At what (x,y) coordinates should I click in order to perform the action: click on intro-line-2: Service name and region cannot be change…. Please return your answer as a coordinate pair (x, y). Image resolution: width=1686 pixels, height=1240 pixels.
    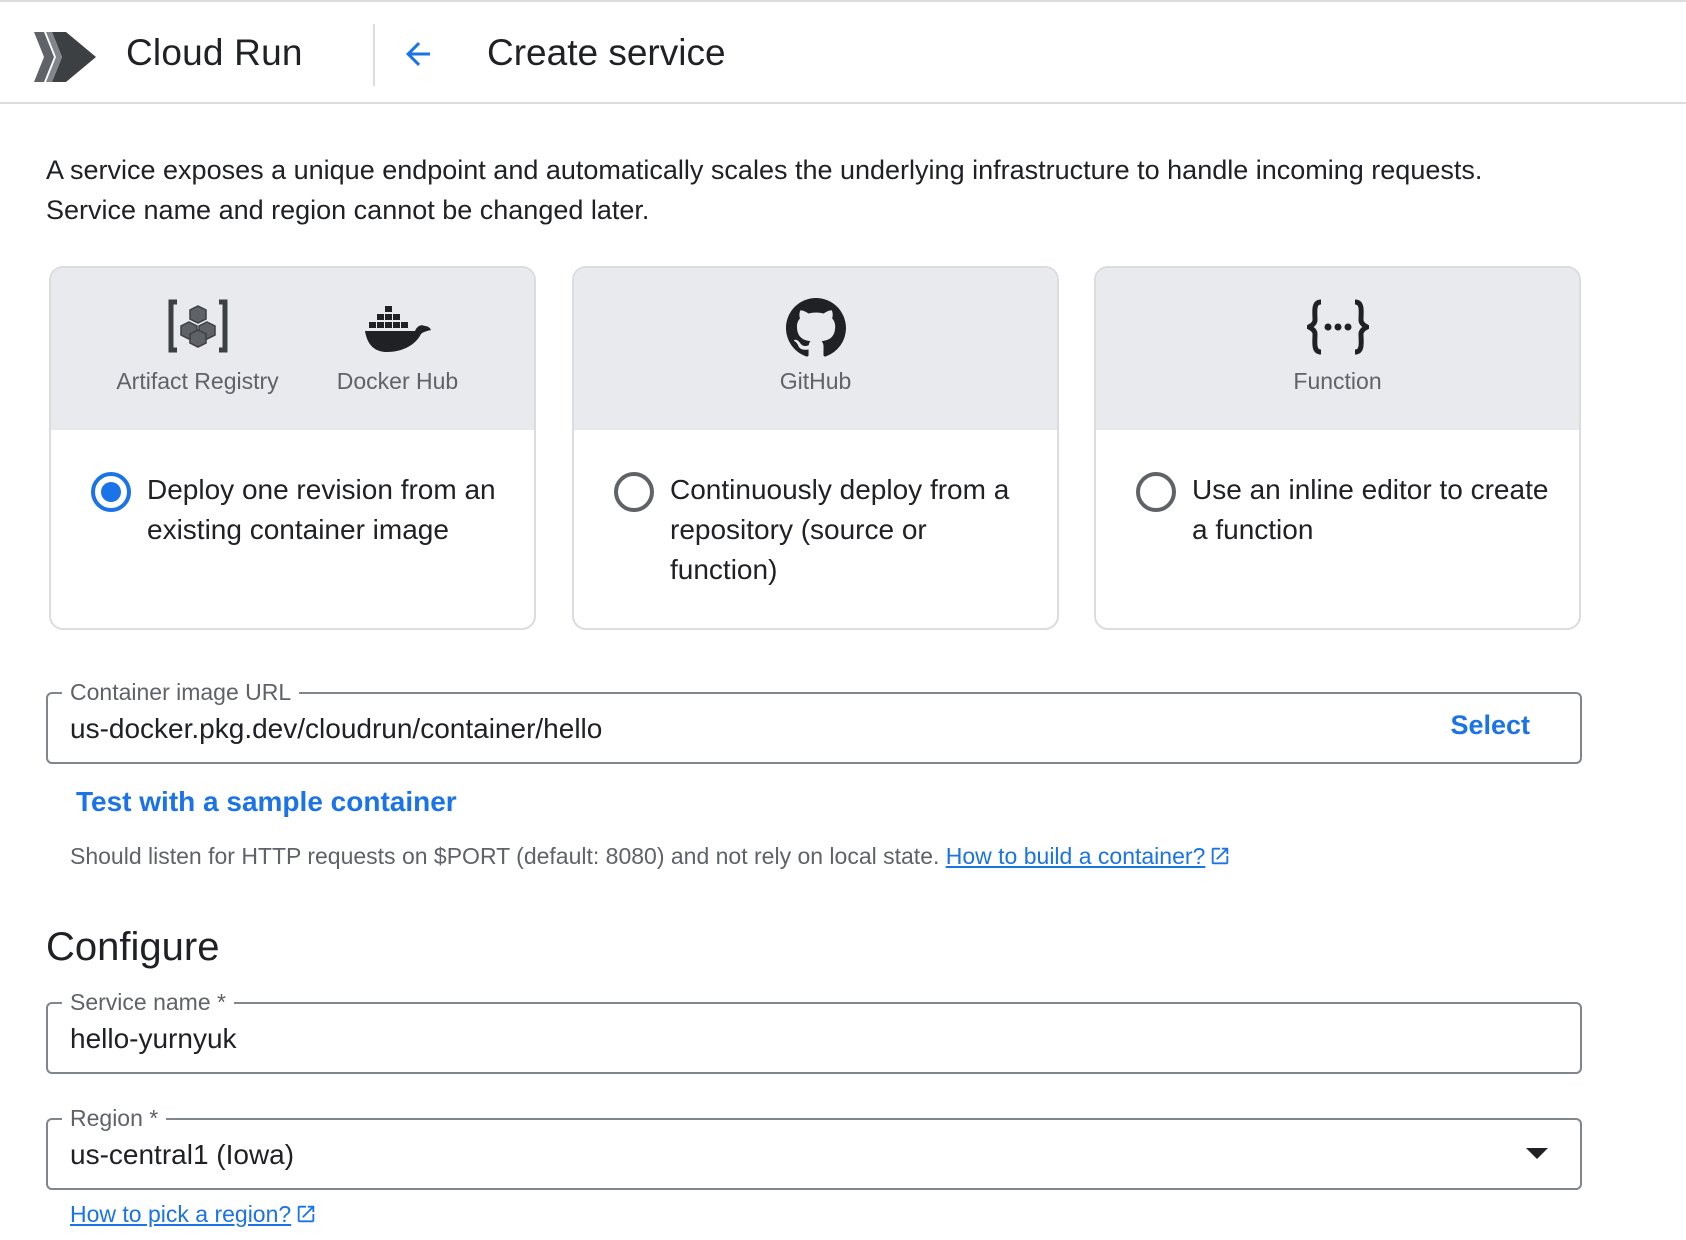
    Looking at the image, I should click on (348, 210).